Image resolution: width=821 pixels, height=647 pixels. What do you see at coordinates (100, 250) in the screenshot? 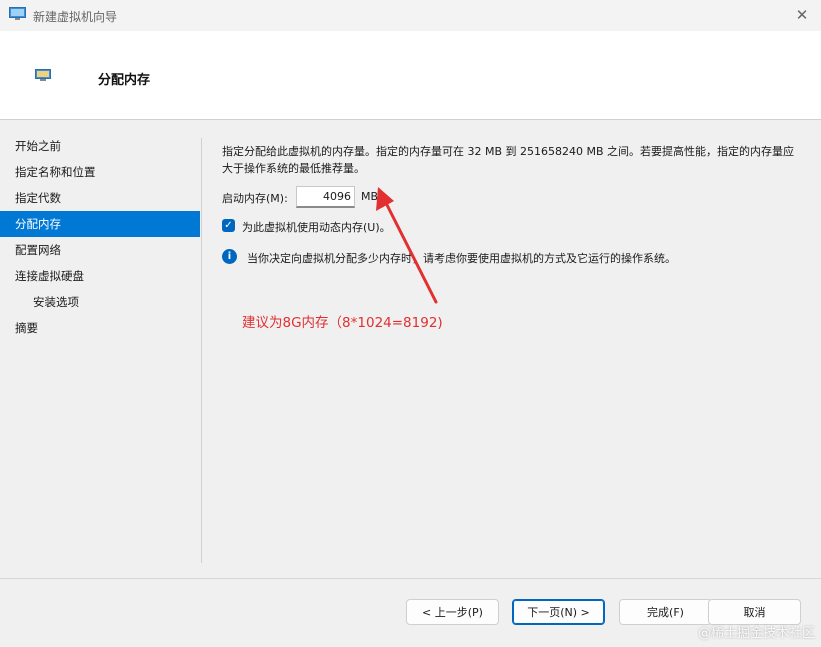
I see `sidebar-item-networking: 配置网络` at bounding box center [100, 250].